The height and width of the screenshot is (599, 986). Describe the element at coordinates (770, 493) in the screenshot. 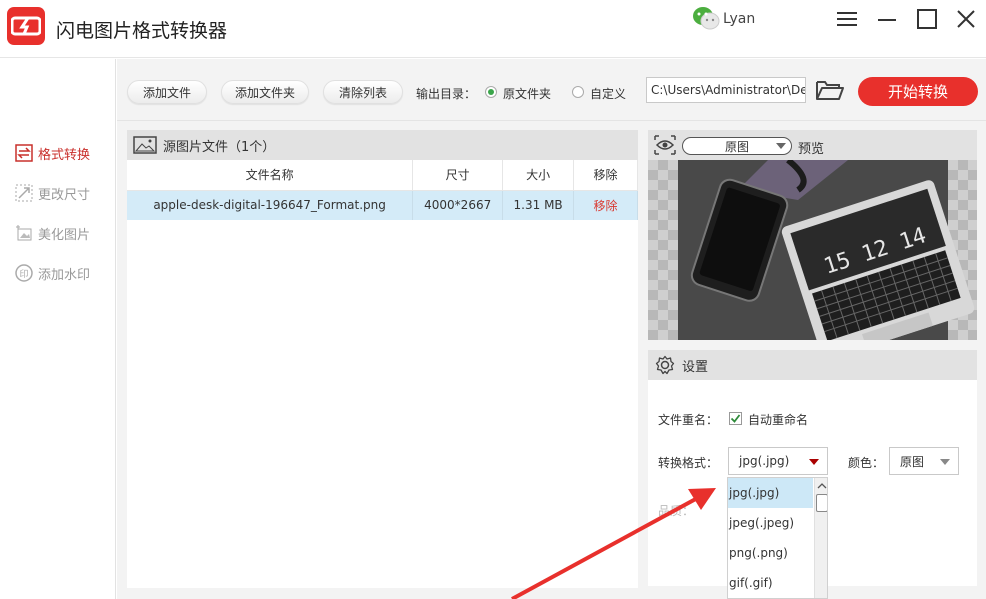

I see `format-option-jpg: jpg(.jpg)` at that location.